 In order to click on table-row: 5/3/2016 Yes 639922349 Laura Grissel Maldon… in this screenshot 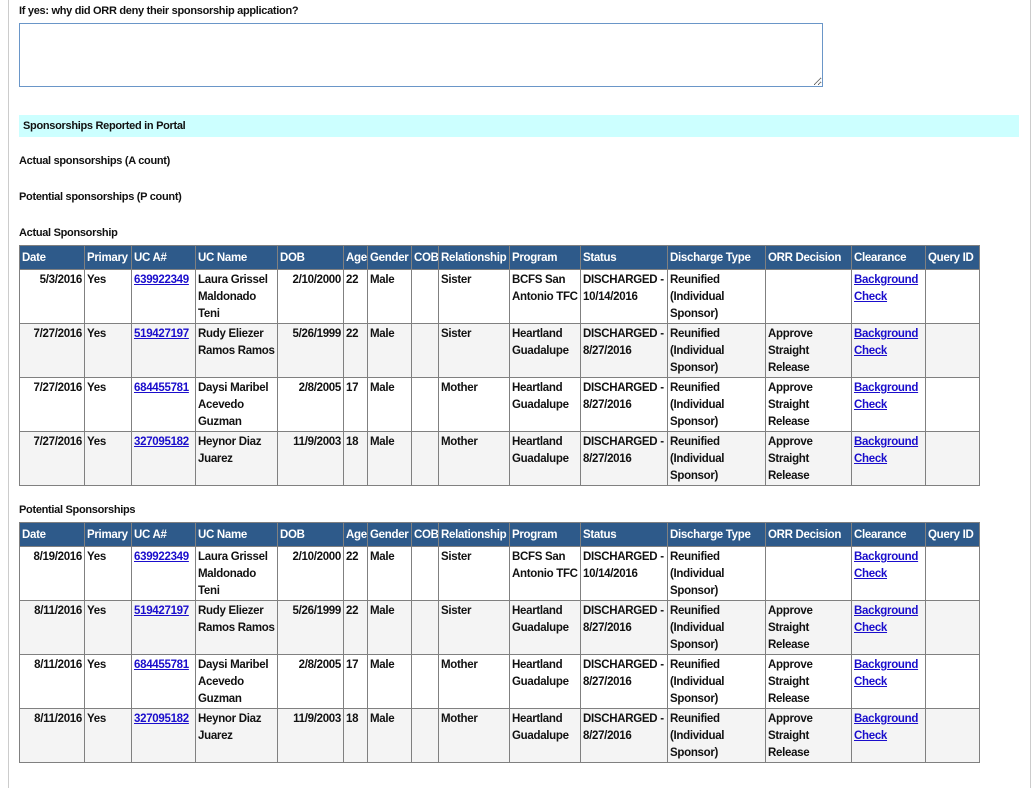, I will do `click(499, 296)`.